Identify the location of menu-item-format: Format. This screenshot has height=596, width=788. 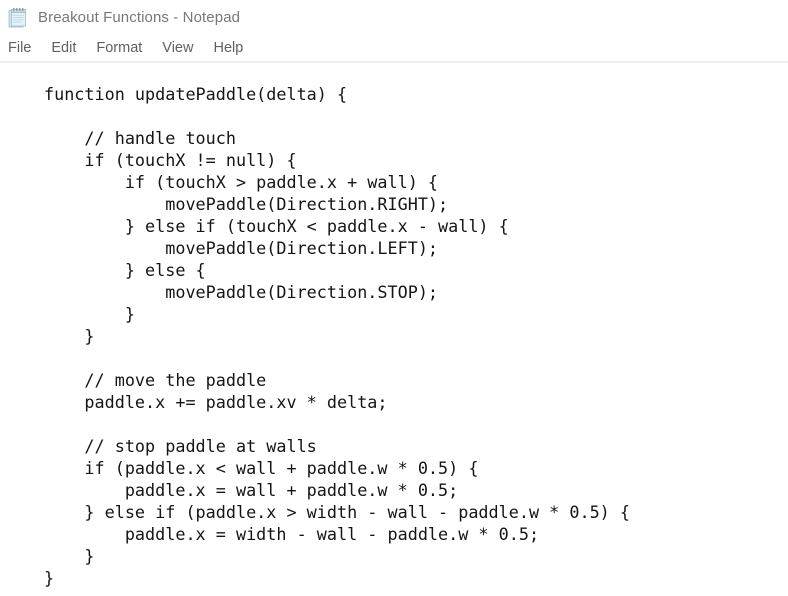
(119, 48).